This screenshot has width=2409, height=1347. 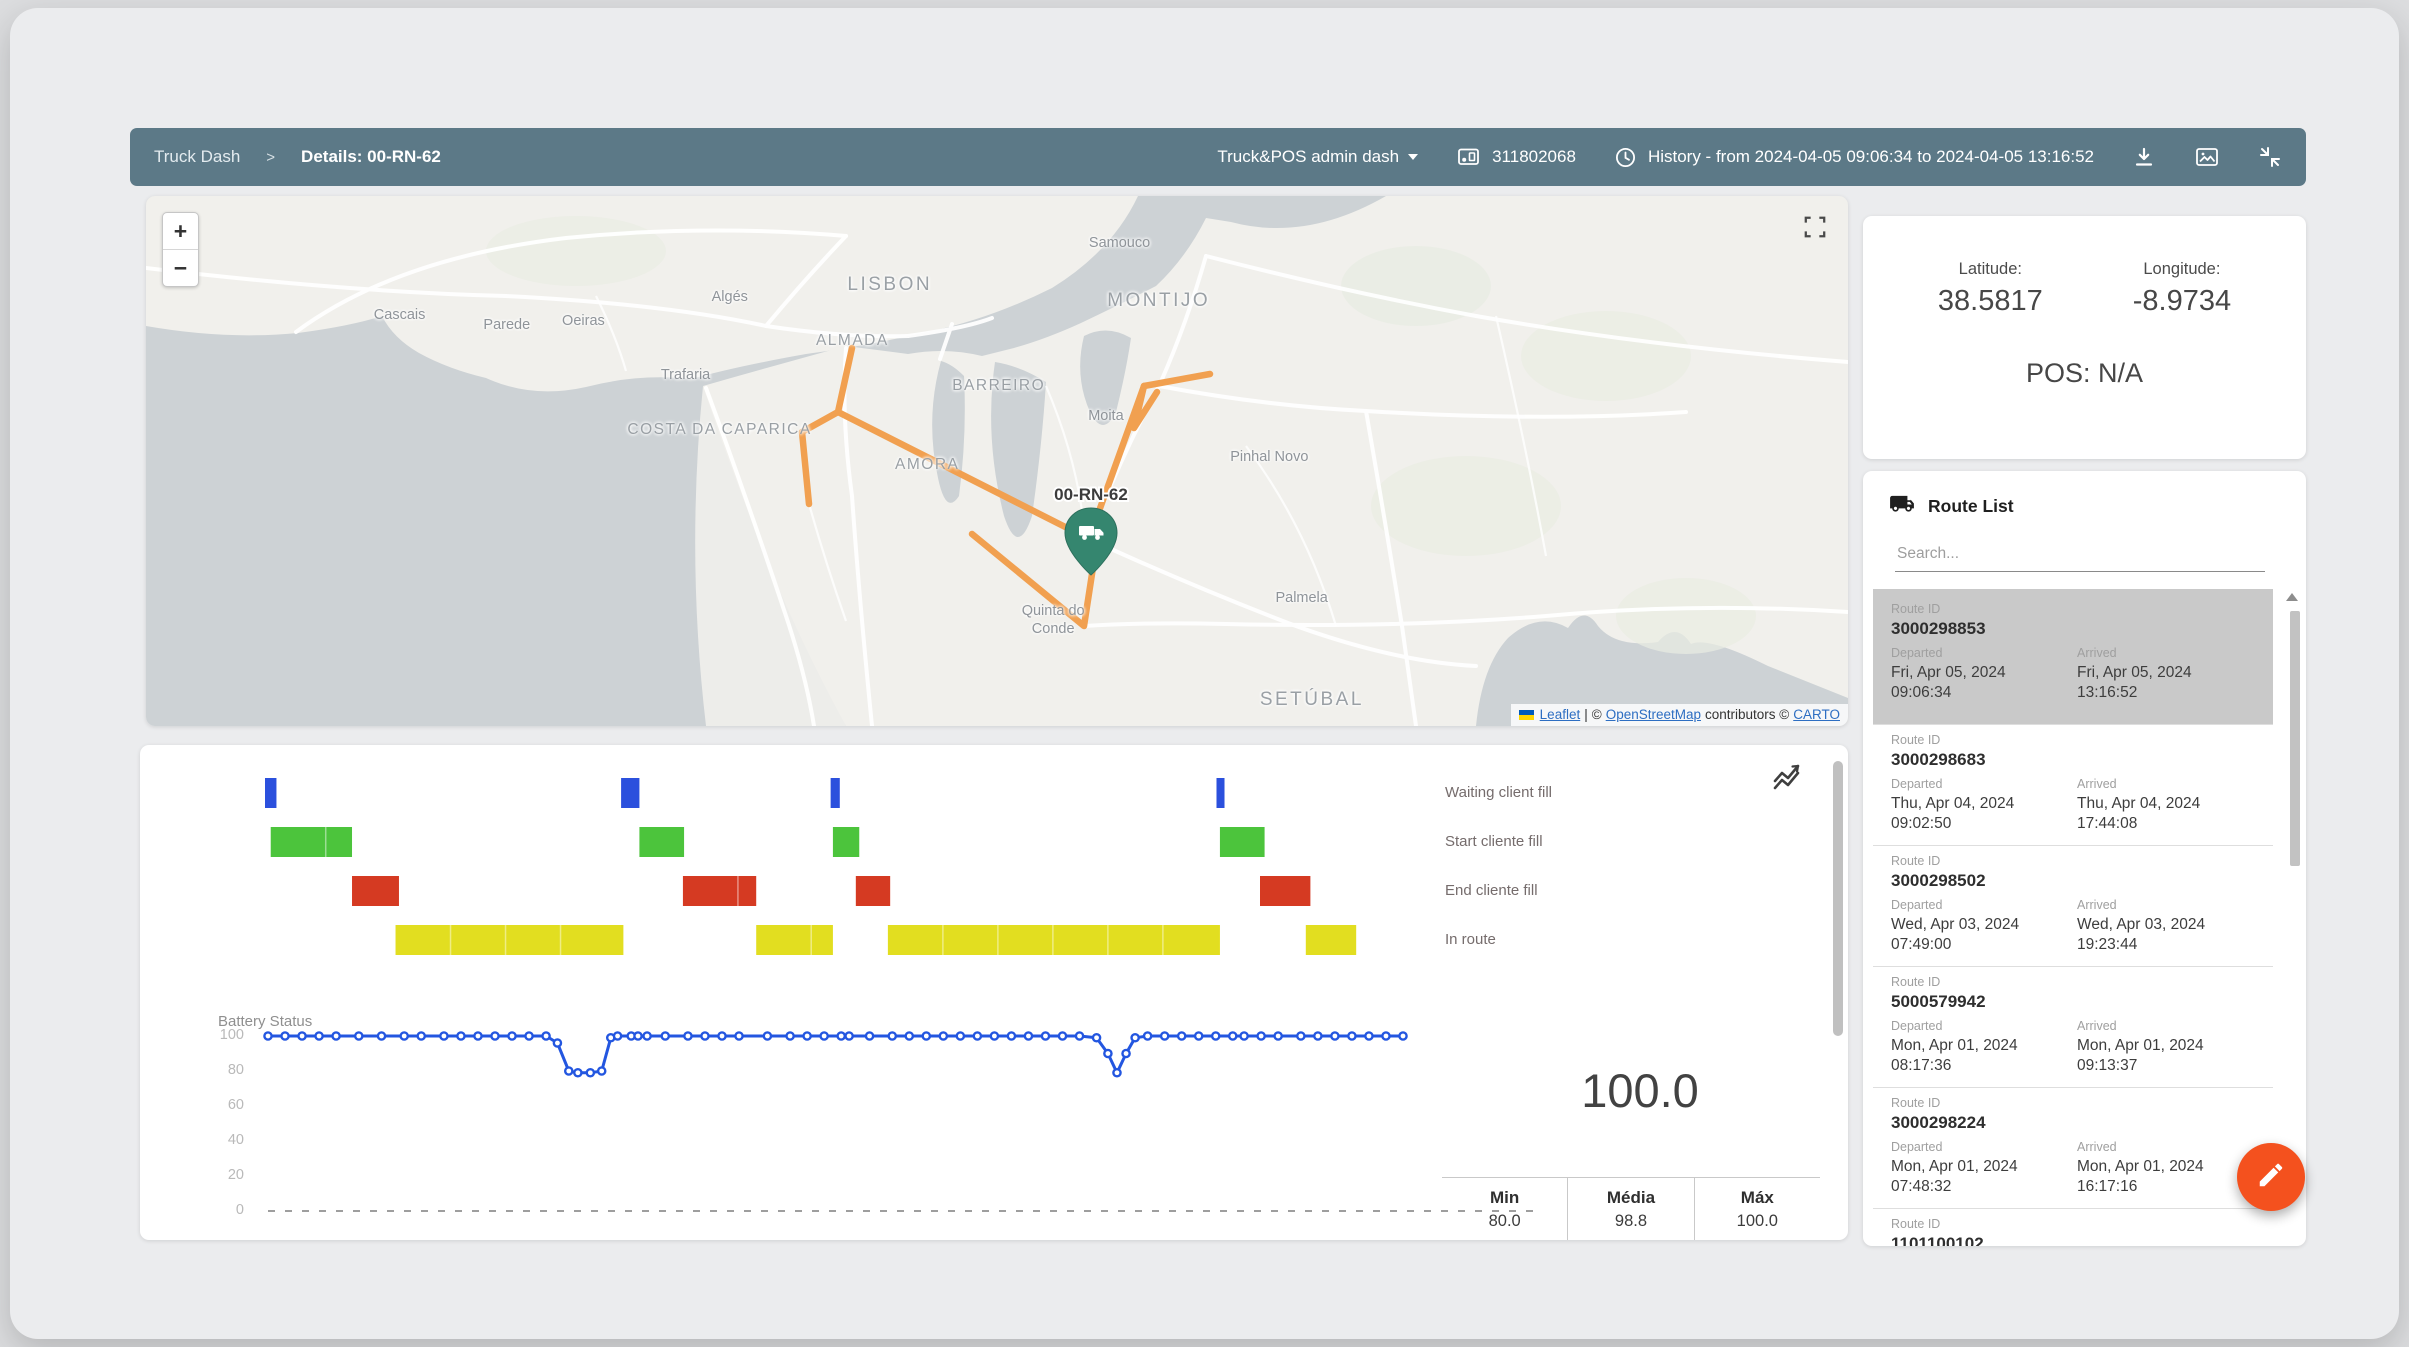 What do you see at coordinates (1596, 714) in the screenshot?
I see `attribution-copyright: ©` at bounding box center [1596, 714].